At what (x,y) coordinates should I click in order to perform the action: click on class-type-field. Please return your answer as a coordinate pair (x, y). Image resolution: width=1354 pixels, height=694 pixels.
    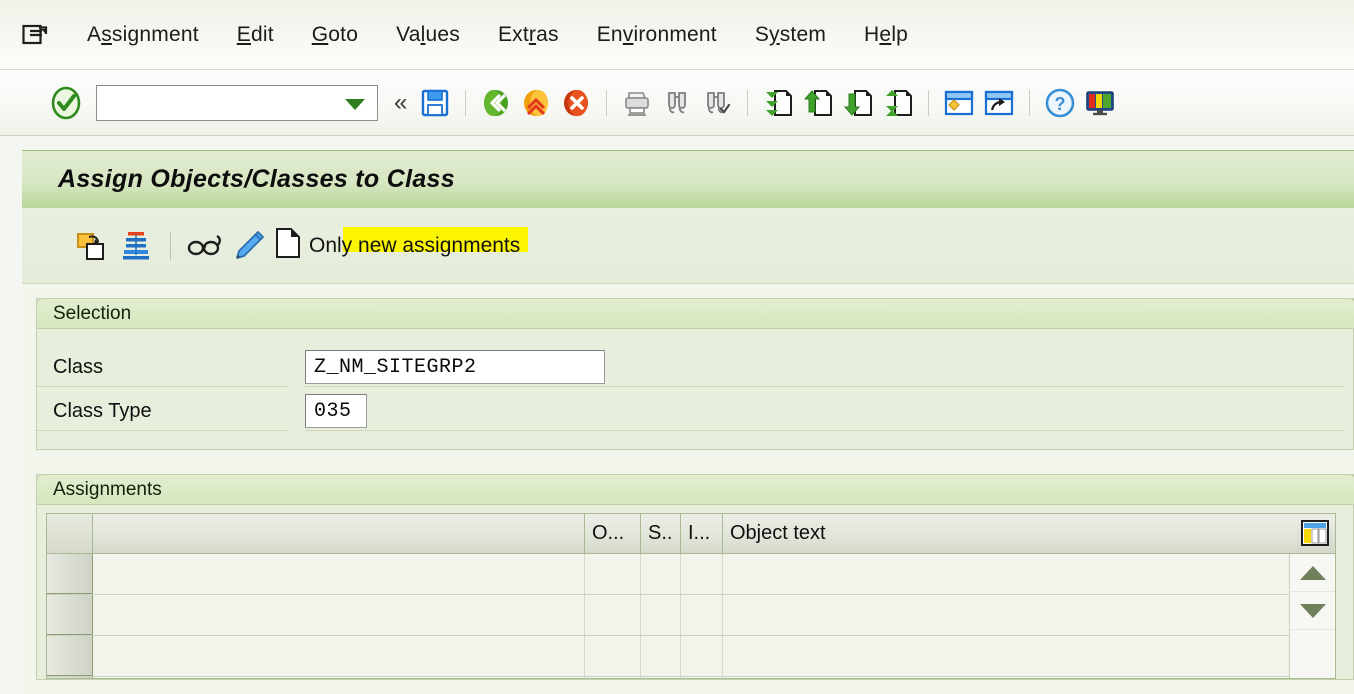
    Looking at the image, I should click on (336, 411).